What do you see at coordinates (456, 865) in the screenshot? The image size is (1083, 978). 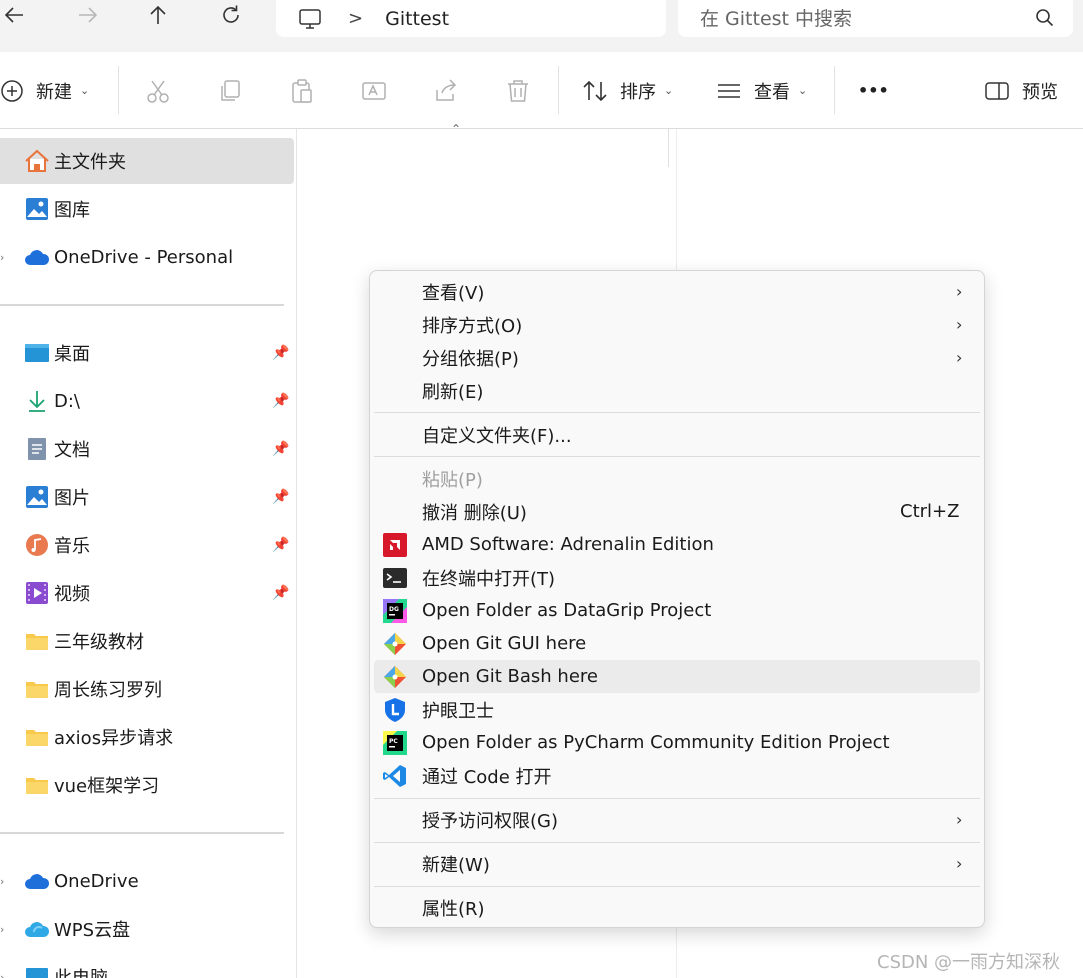 I see `menu-item-label: 新建(W)` at bounding box center [456, 865].